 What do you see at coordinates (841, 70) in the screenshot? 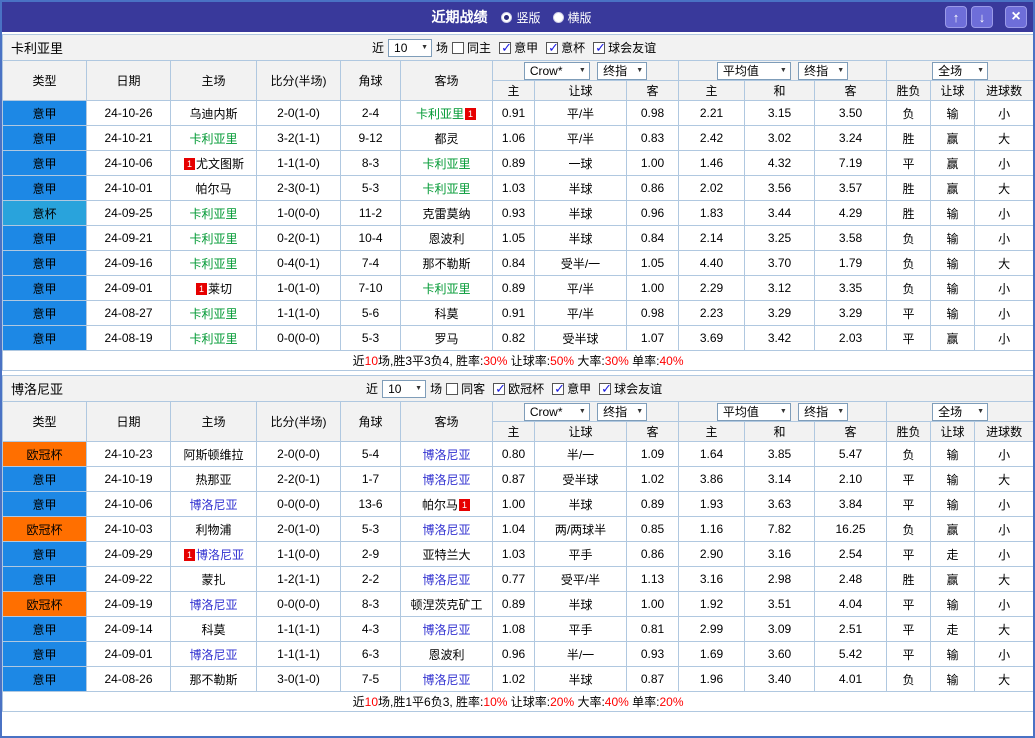
I see `chevron-down-icon: ▼` at bounding box center [841, 70].